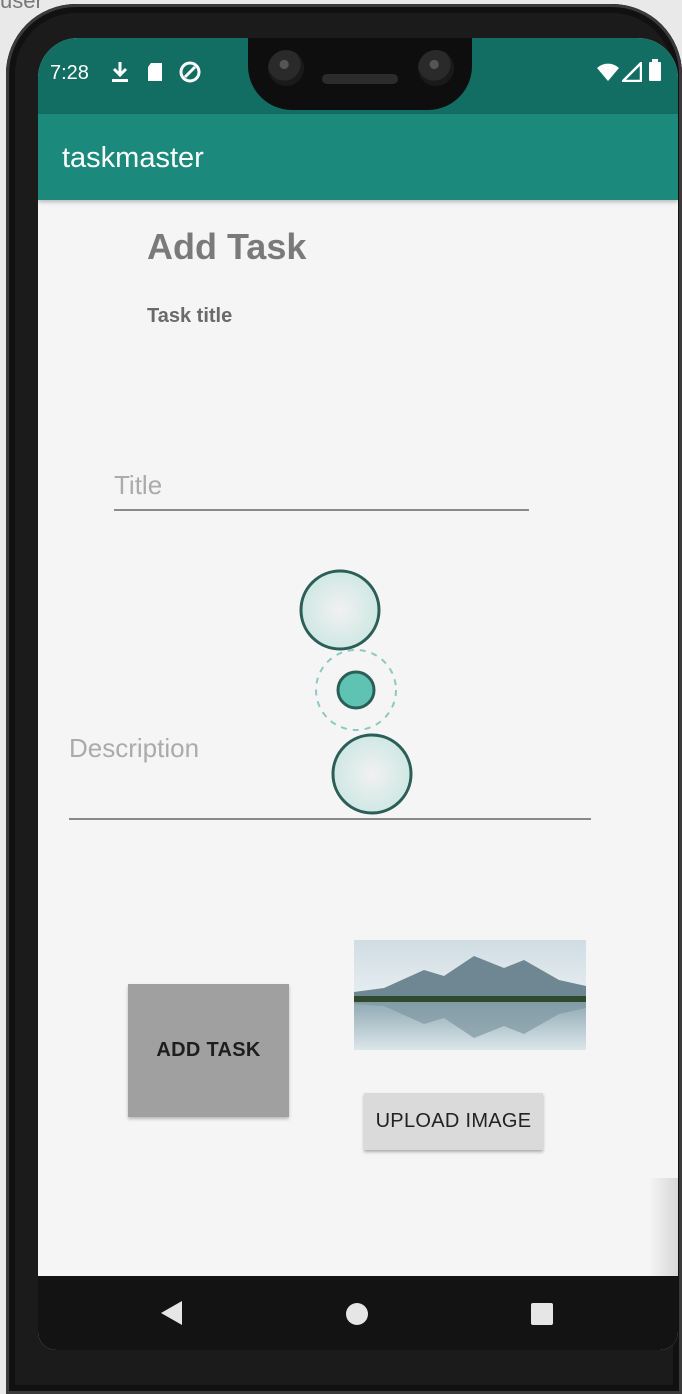  I want to click on touch-point-bottom, so click(372, 774).